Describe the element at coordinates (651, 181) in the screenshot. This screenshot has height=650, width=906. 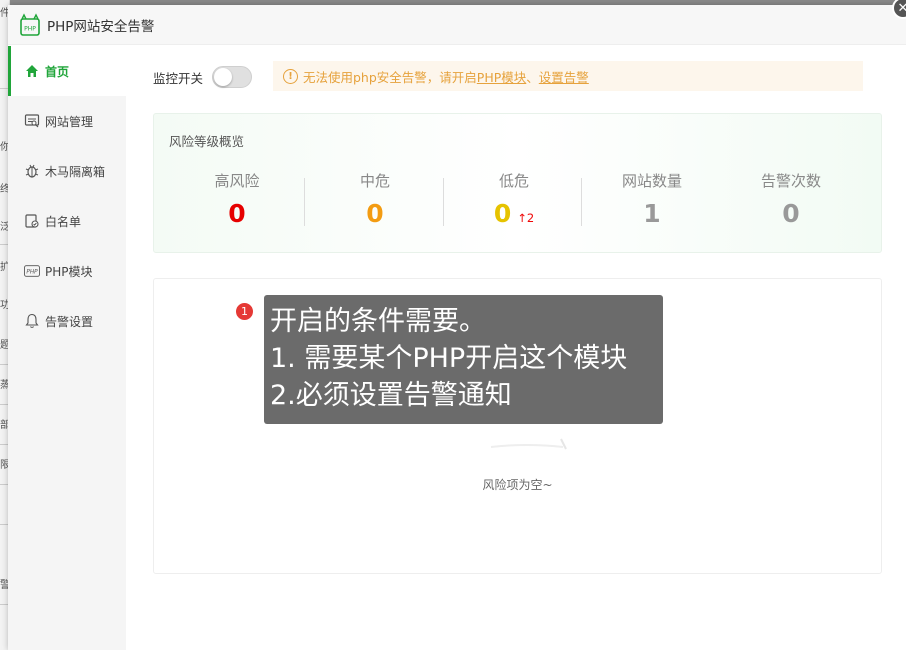
I see `stat-label: 网站数量` at that location.